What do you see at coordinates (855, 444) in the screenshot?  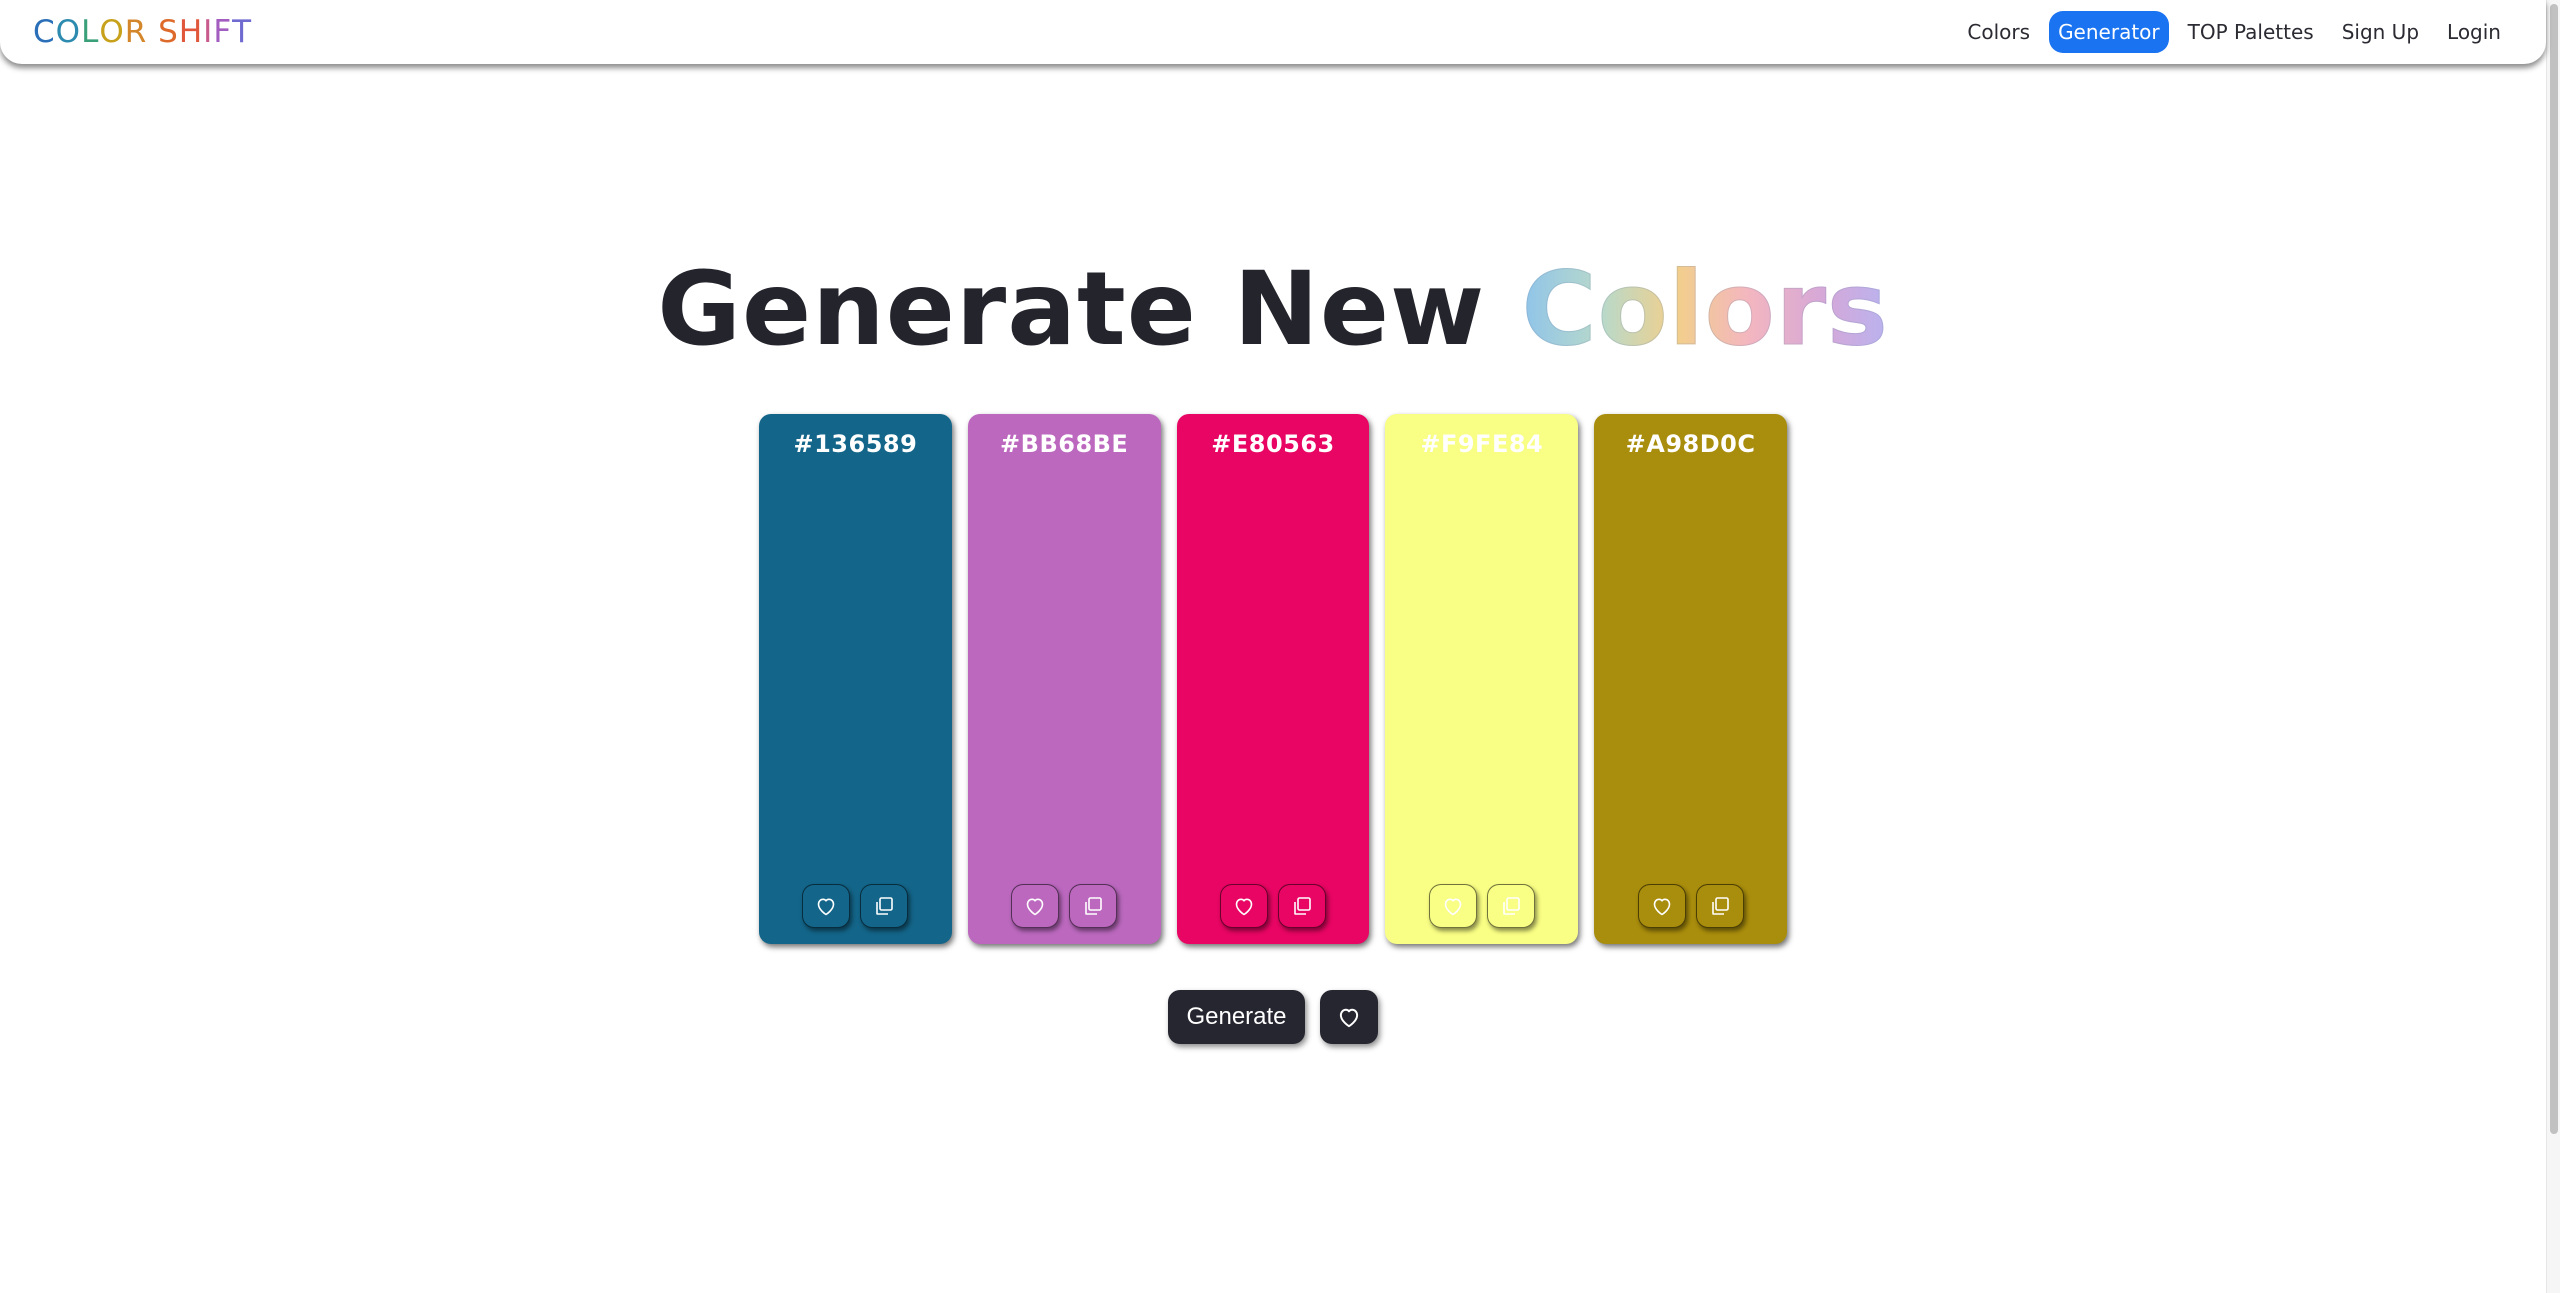 I see `swatch-hex-code: #136589` at bounding box center [855, 444].